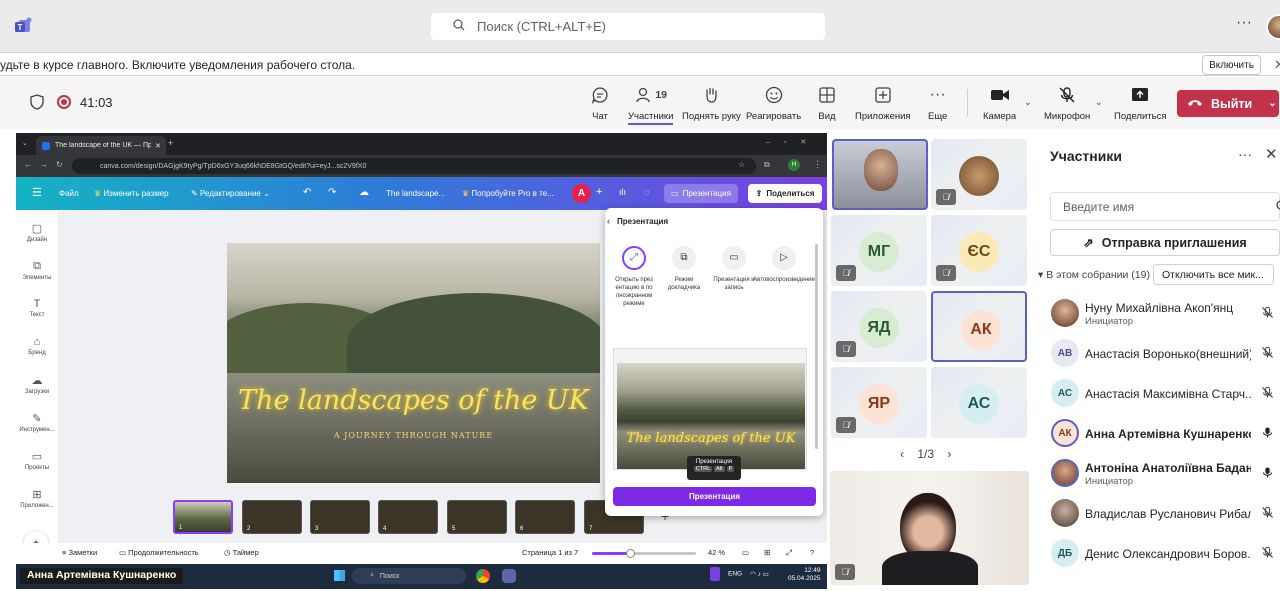 This screenshot has height=591, width=1280. What do you see at coordinates (714, 496) in the screenshot?
I see `start-presentation-button: Презентация` at bounding box center [714, 496].